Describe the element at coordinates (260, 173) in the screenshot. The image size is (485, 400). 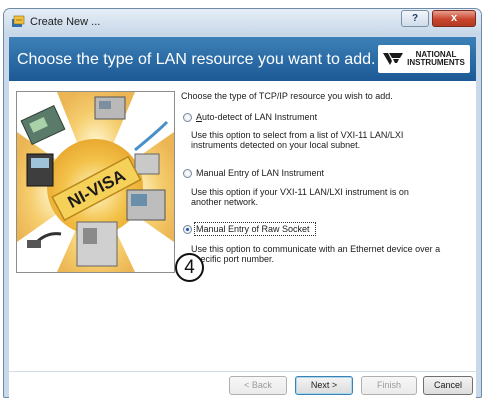
I see `radio-label-manual-lan: Manual Entry of LAN Instrument` at that location.